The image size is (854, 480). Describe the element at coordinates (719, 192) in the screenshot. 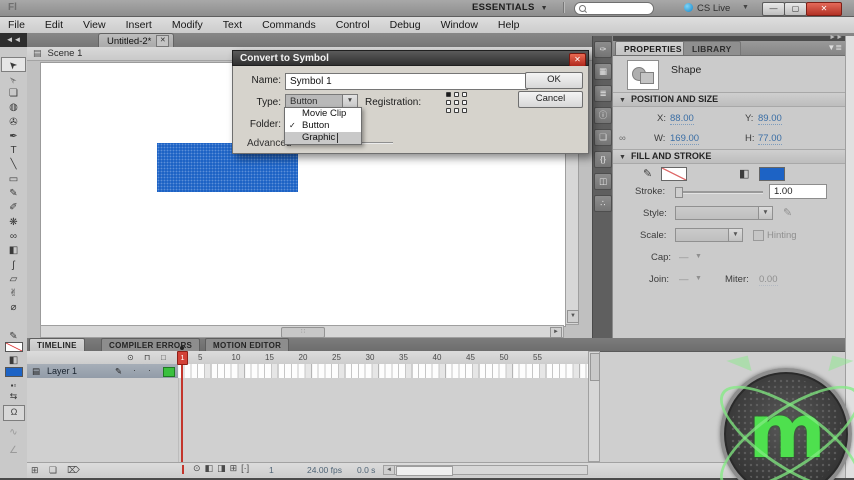

I see `stroke-weight-slider` at that location.